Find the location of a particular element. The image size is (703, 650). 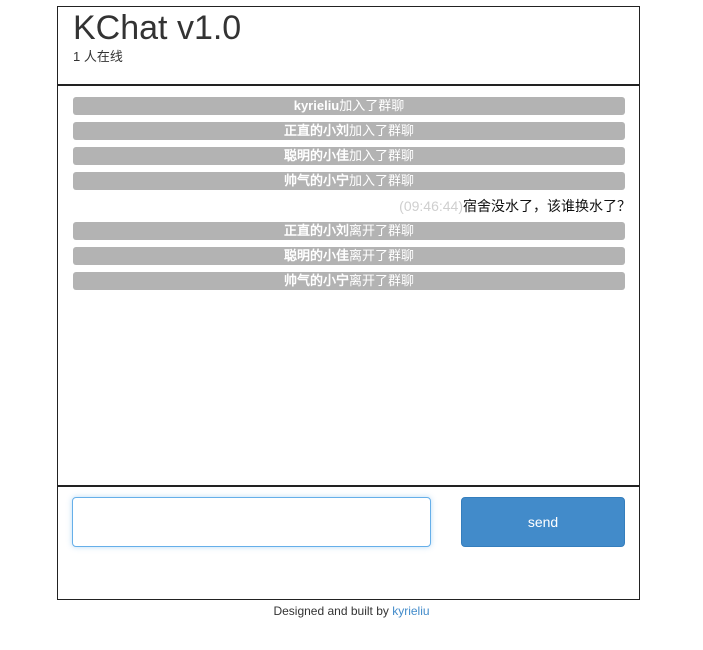

system-message: 聪明的小佳加入了群聊 is located at coordinates (349, 156).